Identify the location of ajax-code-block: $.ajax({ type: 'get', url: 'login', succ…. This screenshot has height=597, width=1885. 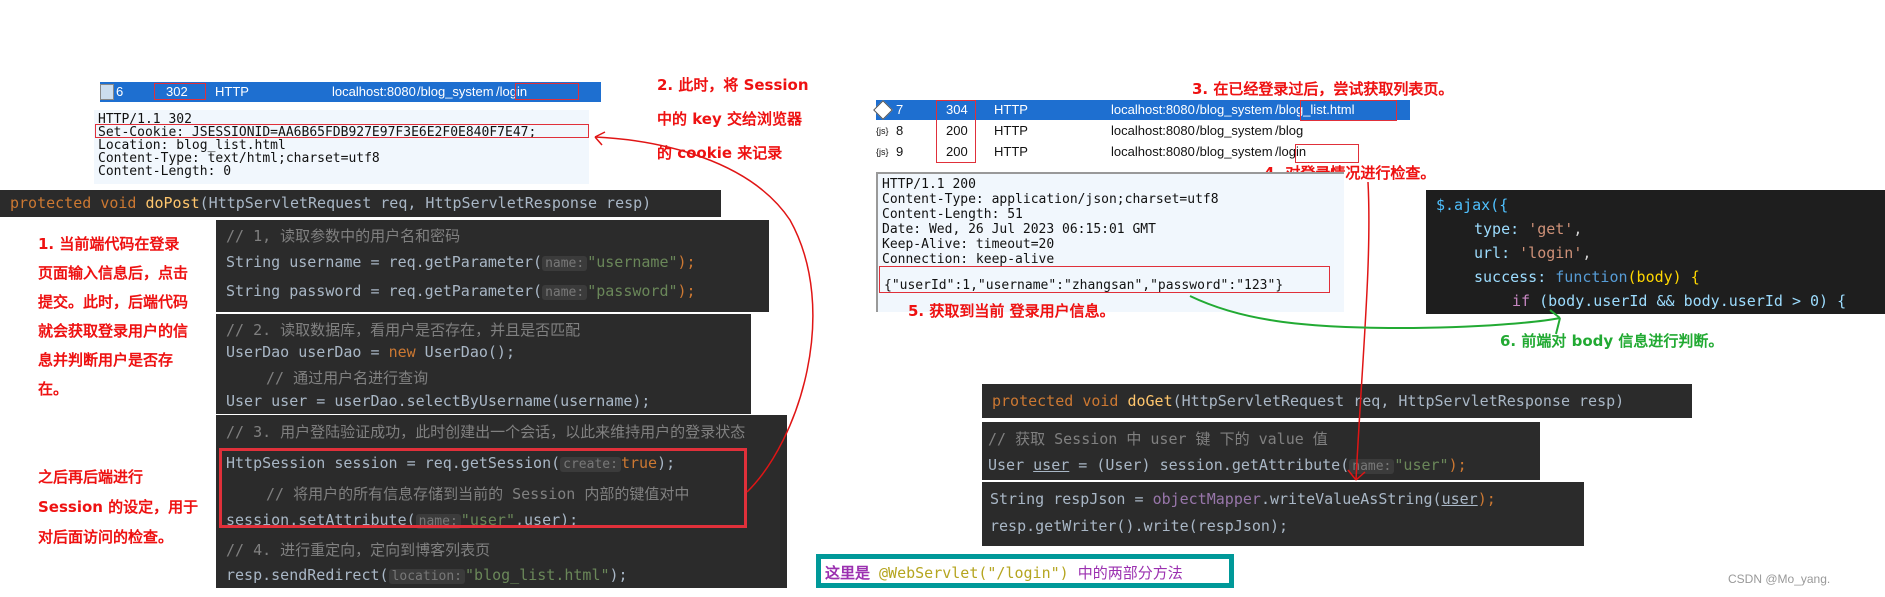
(1655, 252).